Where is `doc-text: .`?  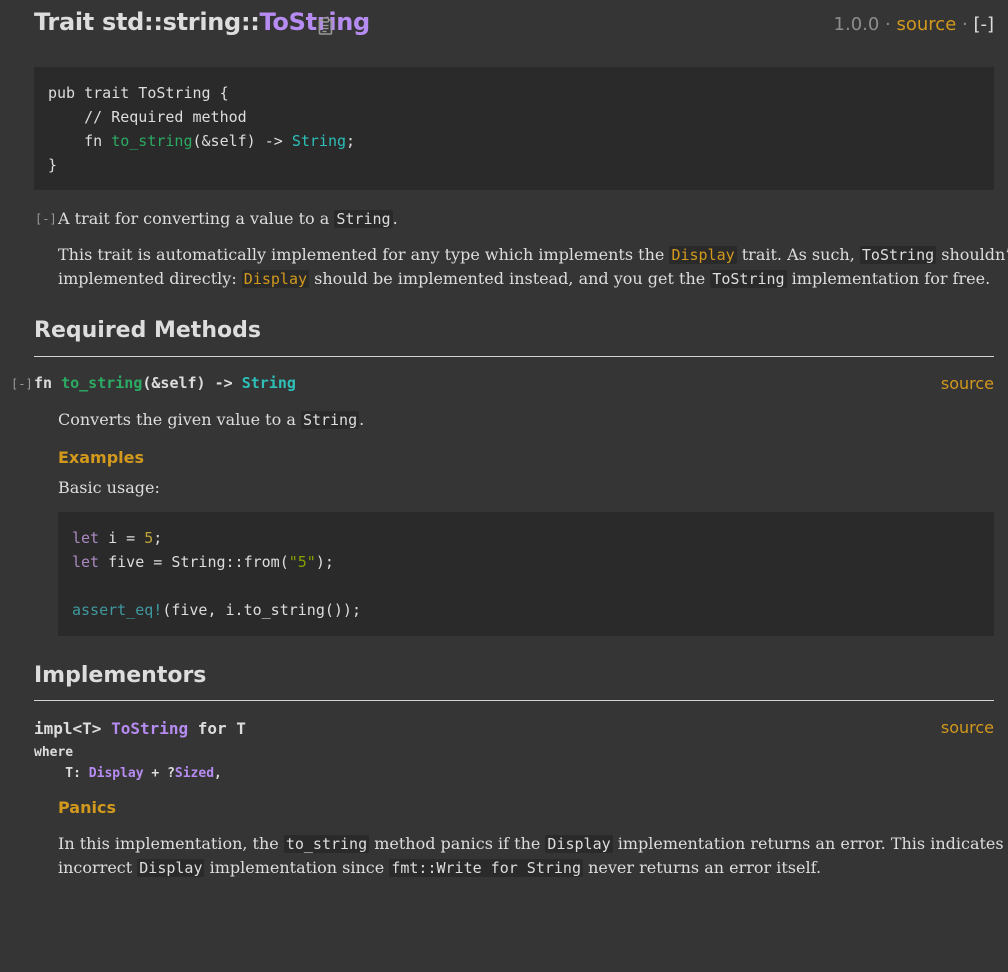 doc-text: . is located at coordinates (362, 419).